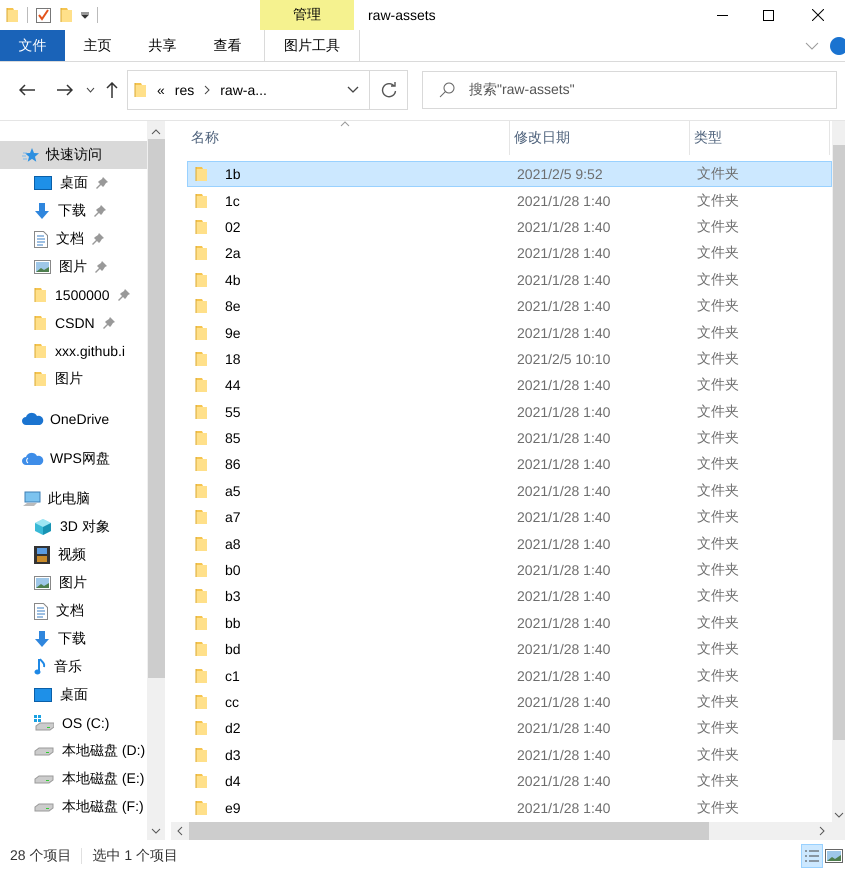 This screenshot has height=872, width=845. What do you see at coordinates (509, 728) in the screenshot?
I see `file-row: d2 2021/1/28 1:40 文件夹` at bounding box center [509, 728].